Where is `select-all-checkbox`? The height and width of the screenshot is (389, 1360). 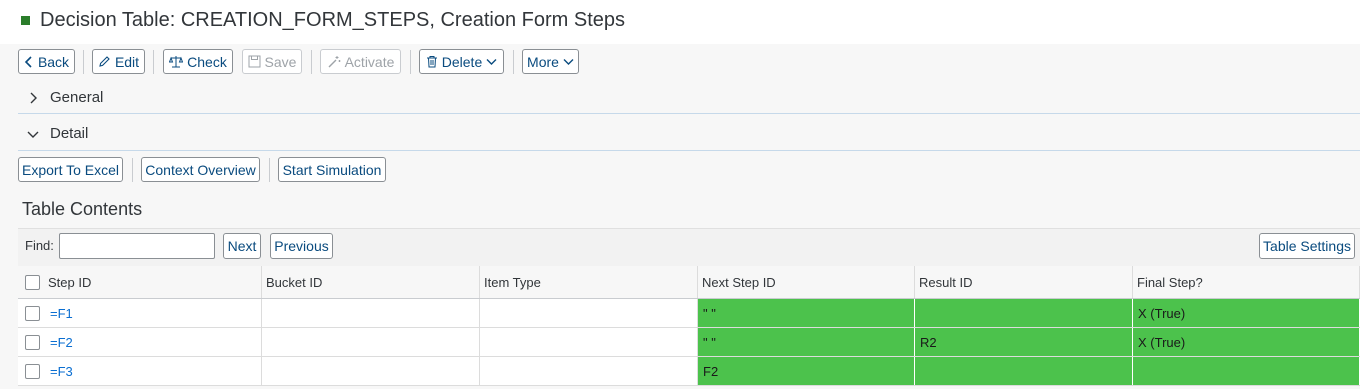 select-all-checkbox is located at coordinates (32, 282).